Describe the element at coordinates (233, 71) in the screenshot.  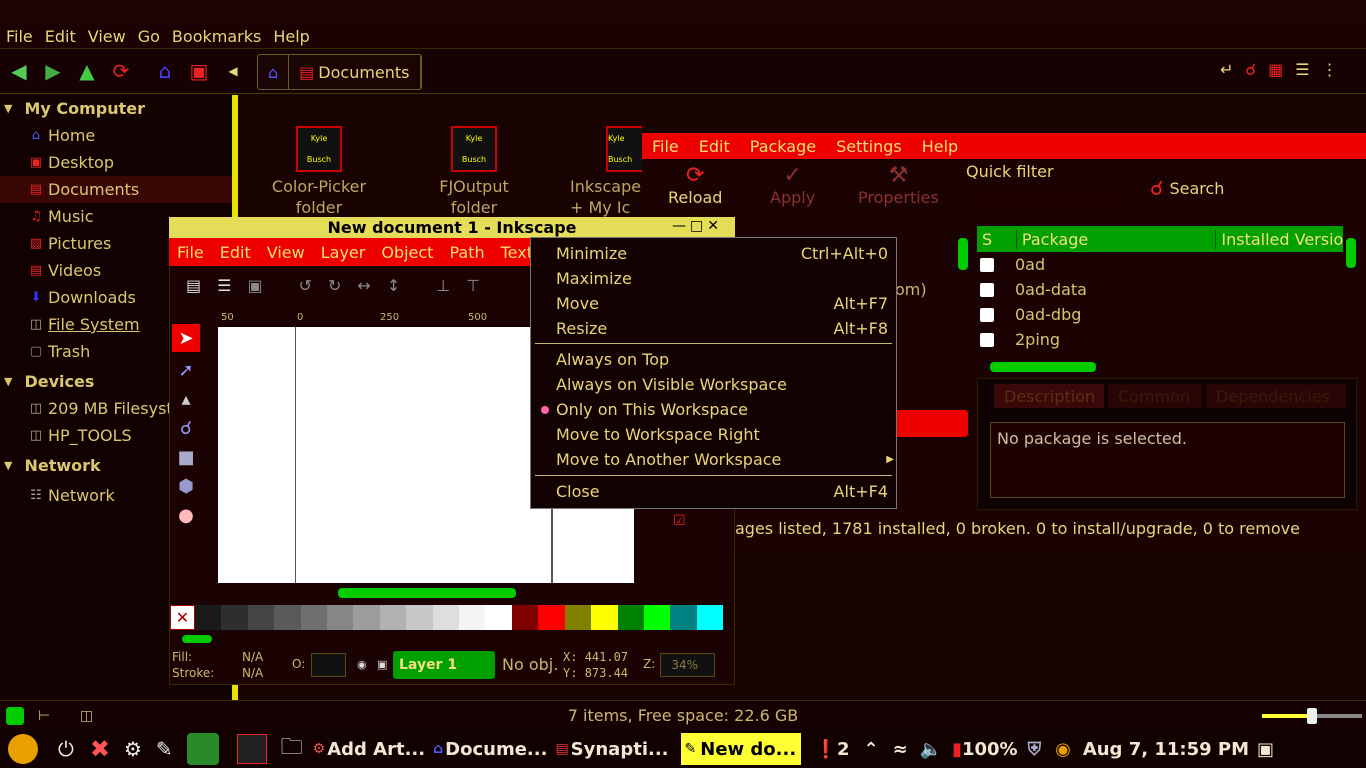
I see `path-left-icon: ◀` at that location.